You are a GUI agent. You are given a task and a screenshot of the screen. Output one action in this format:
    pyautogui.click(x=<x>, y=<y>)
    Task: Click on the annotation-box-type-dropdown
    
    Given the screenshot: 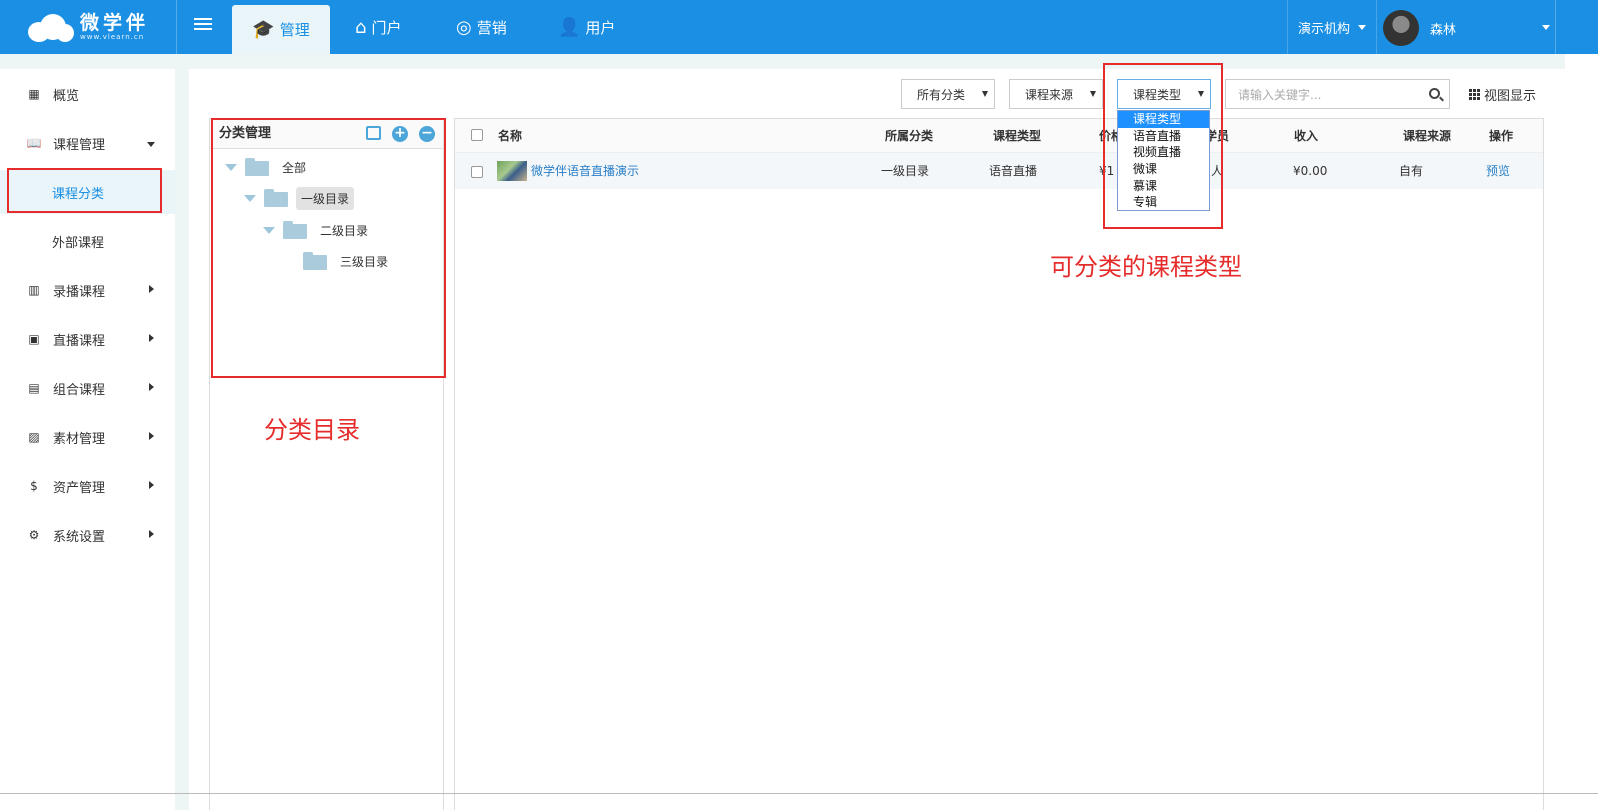 What is the action you would take?
    pyautogui.click(x=1163, y=146)
    